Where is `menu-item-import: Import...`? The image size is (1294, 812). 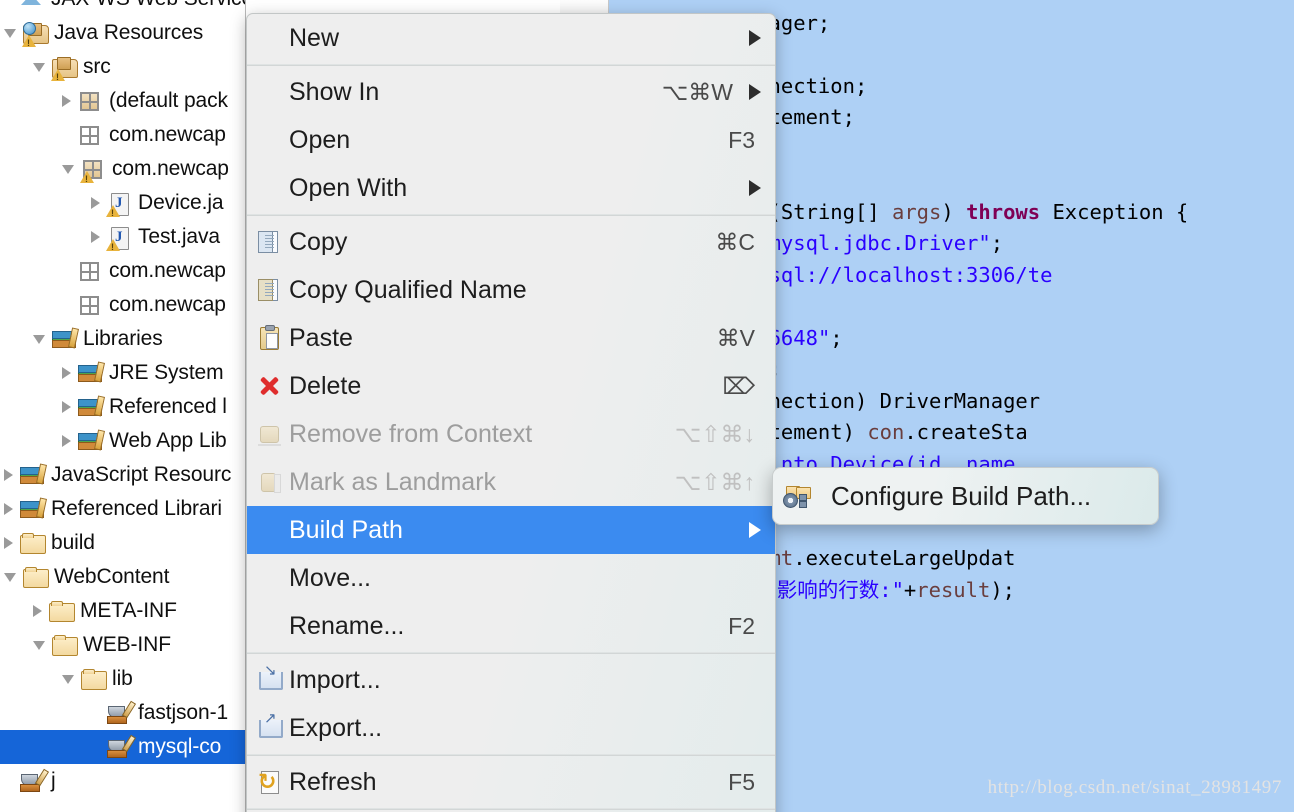
menu-item-import: Import... is located at coordinates (511, 680).